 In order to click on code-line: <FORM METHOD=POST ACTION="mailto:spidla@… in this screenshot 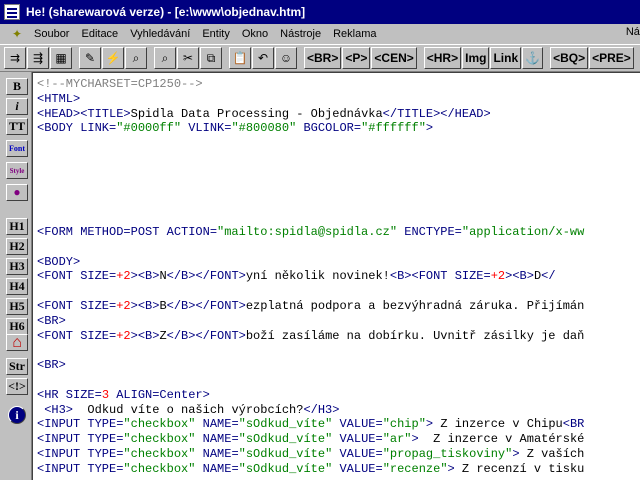, I will do `click(310, 232)`.